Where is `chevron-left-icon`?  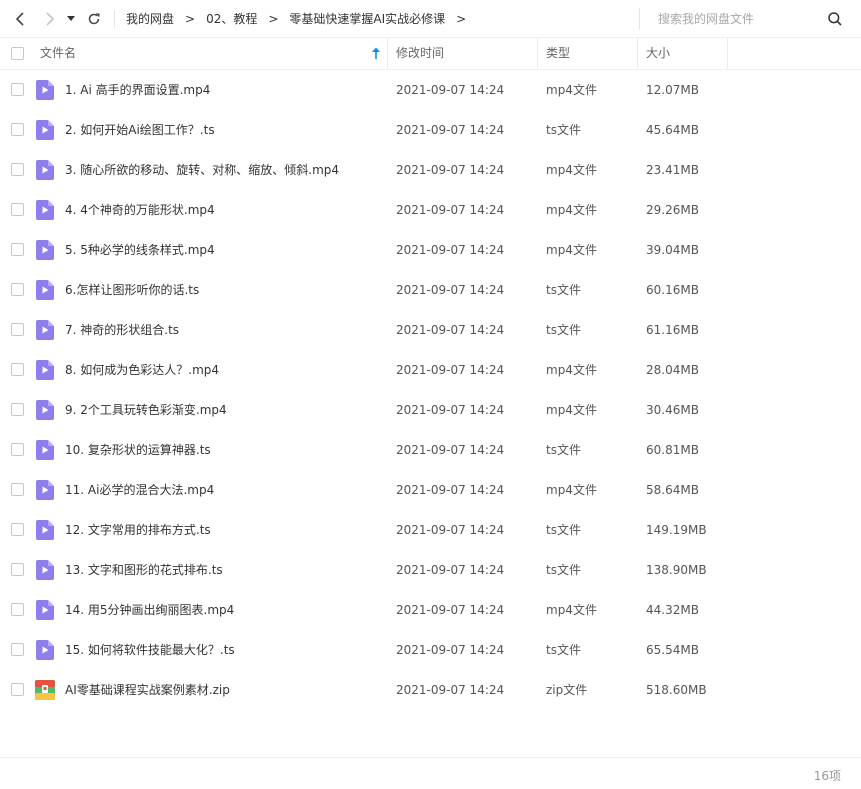 chevron-left-icon is located at coordinates (19, 18).